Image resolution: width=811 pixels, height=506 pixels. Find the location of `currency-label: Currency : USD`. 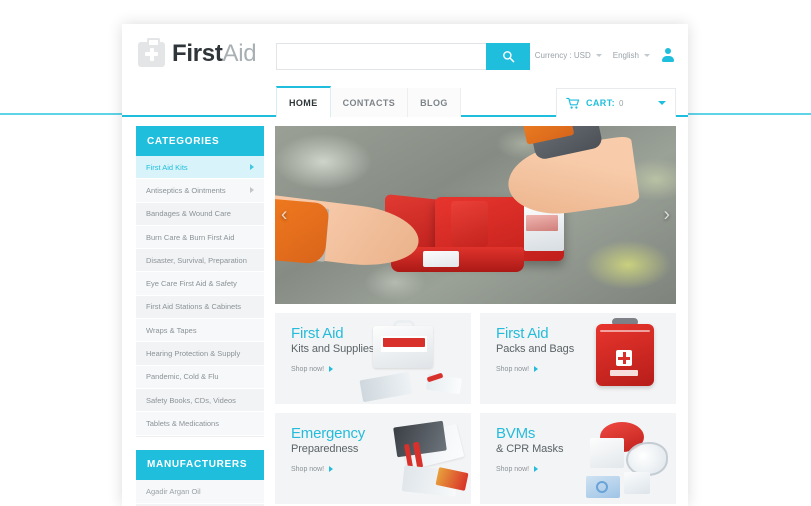

currency-label: Currency : USD is located at coordinates (562, 55).